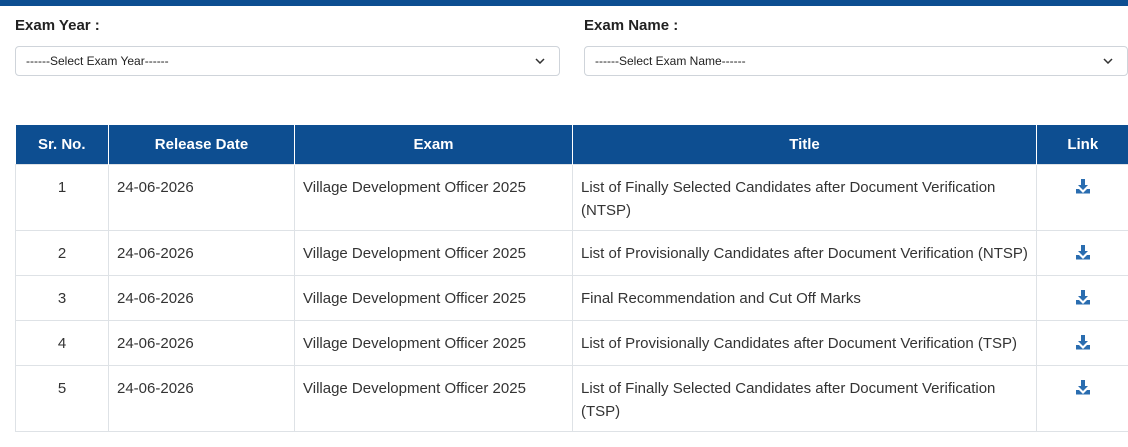  What do you see at coordinates (62, 253) in the screenshot?
I see `cell-sr-no: 2` at bounding box center [62, 253].